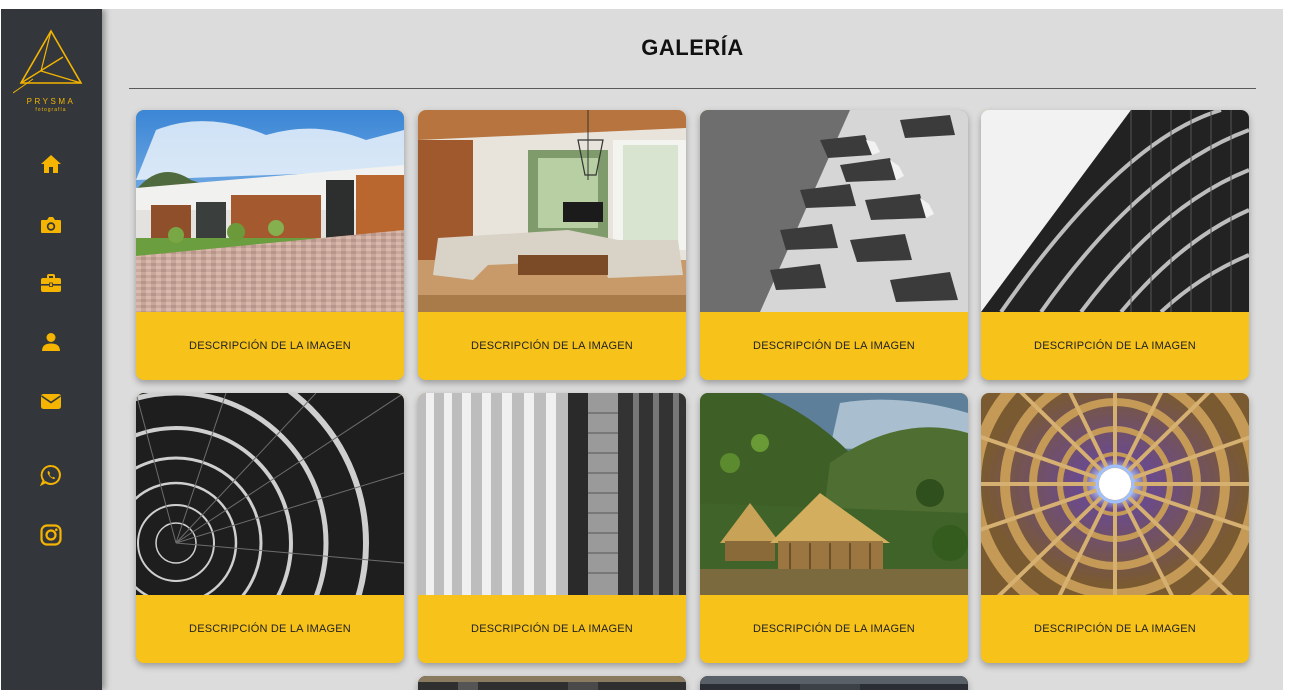  I want to click on whatsapp-icon, so click(50, 475).